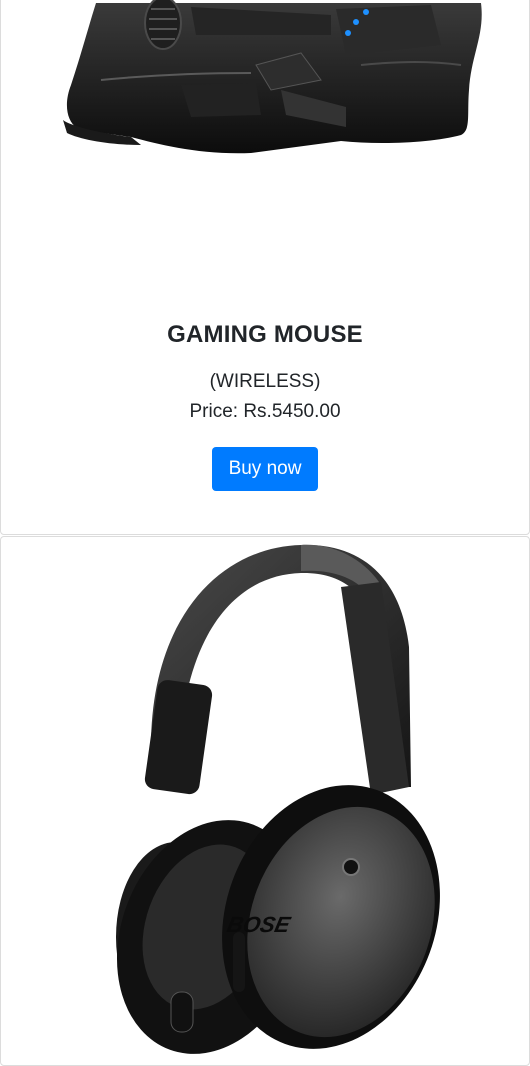 The height and width of the screenshot is (1066, 530). I want to click on product-title: GAMING MOUSE, so click(265, 334).